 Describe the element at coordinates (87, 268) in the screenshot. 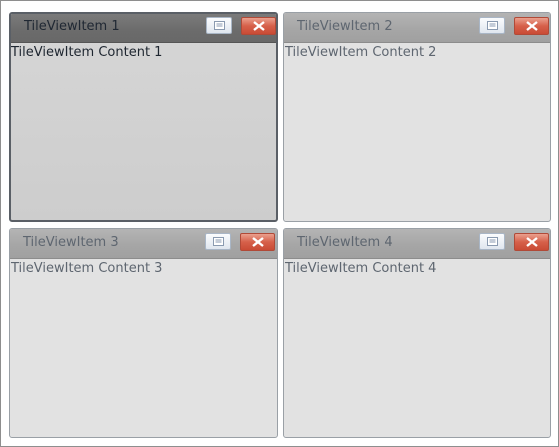

I see `tile-content-3: TileViewItem Content 3` at that location.